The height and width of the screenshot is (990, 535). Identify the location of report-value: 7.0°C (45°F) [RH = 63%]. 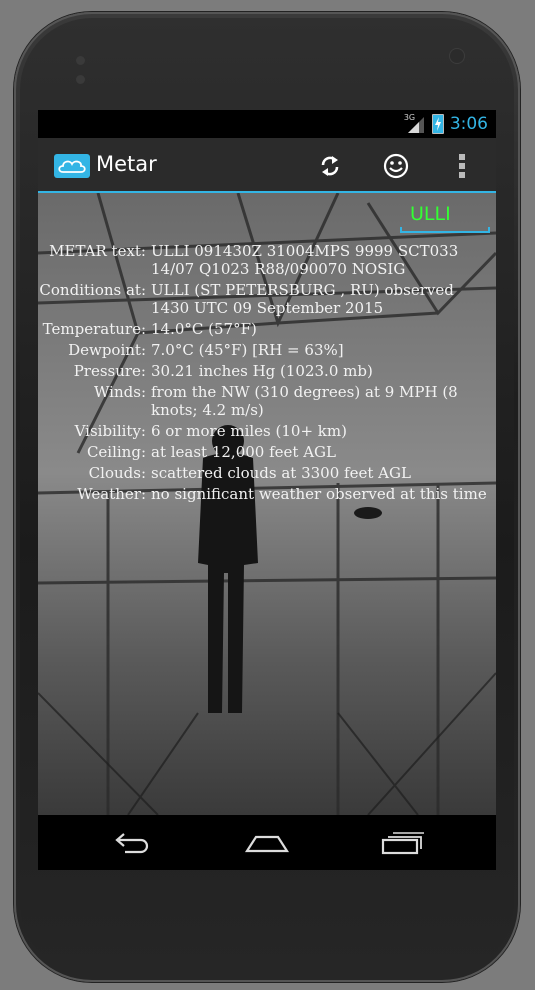
(247, 350).